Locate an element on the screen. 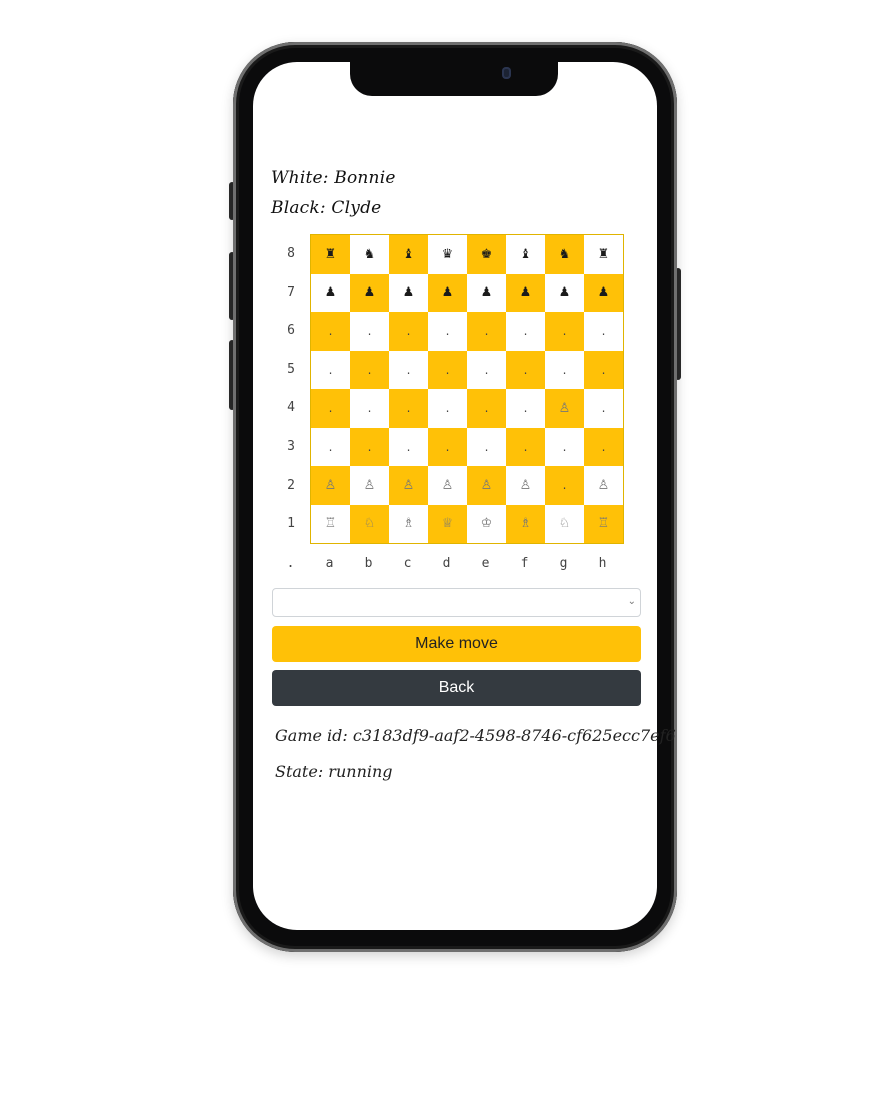  game-state-label: State: running is located at coordinates (334, 771).